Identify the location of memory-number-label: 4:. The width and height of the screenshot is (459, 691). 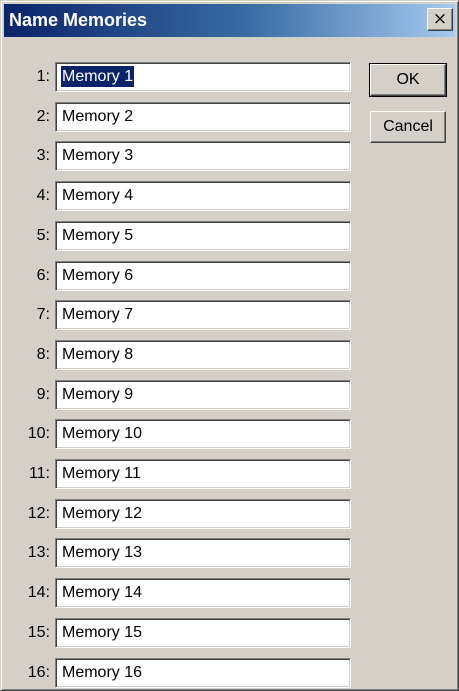
(43, 195).